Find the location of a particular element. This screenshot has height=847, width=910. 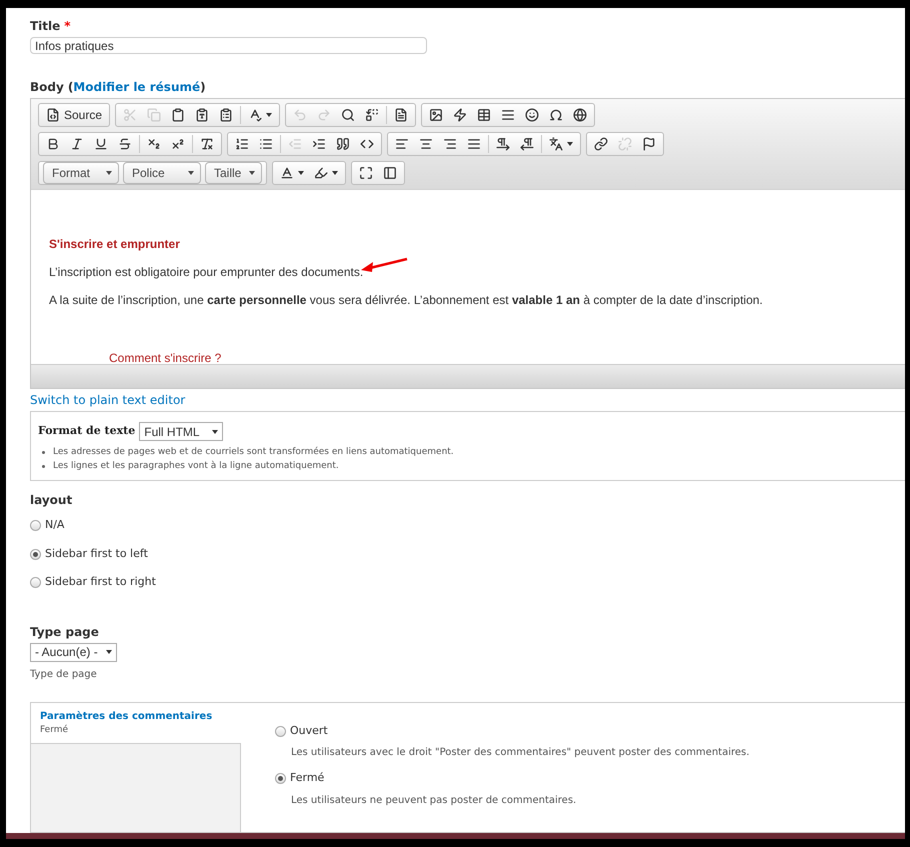

flag-icon is located at coordinates (649, 144).